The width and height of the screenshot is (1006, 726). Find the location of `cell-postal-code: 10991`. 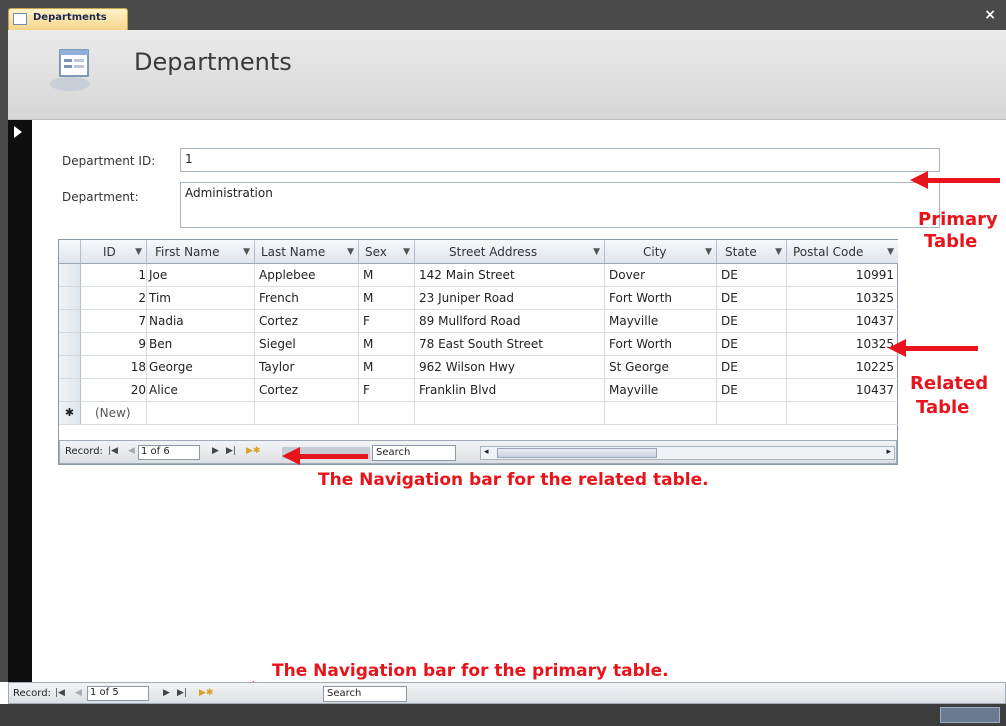

cell-postal-code: 10991 is located at coordinates (842, 275).